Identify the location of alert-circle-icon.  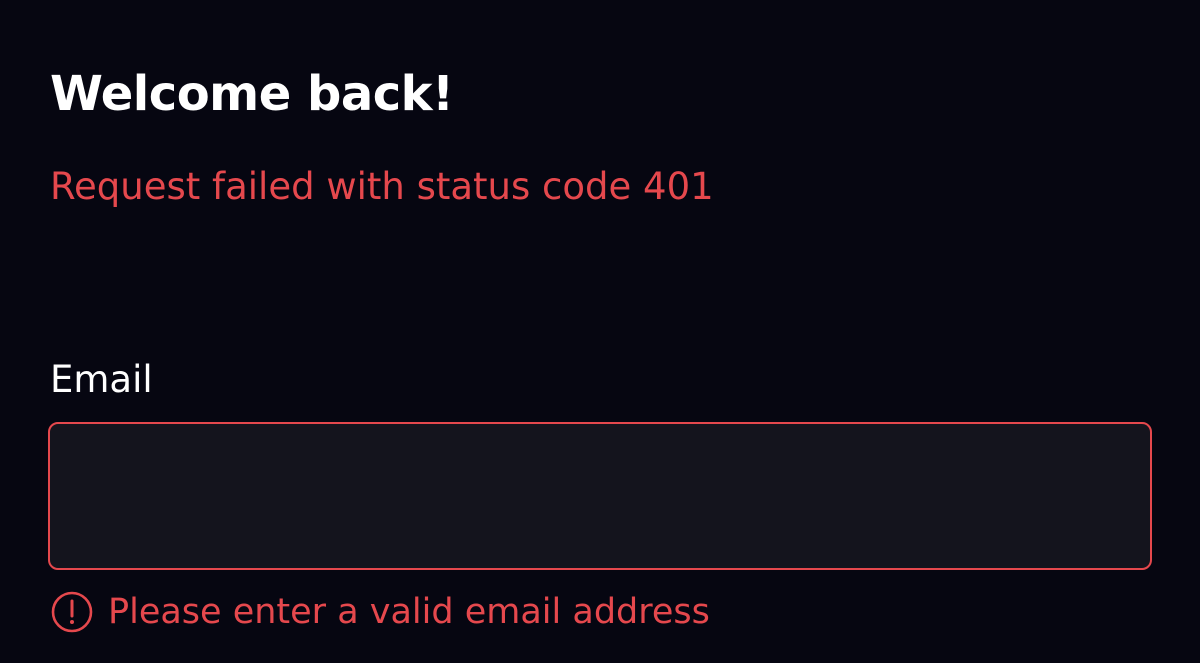
(72, 612).